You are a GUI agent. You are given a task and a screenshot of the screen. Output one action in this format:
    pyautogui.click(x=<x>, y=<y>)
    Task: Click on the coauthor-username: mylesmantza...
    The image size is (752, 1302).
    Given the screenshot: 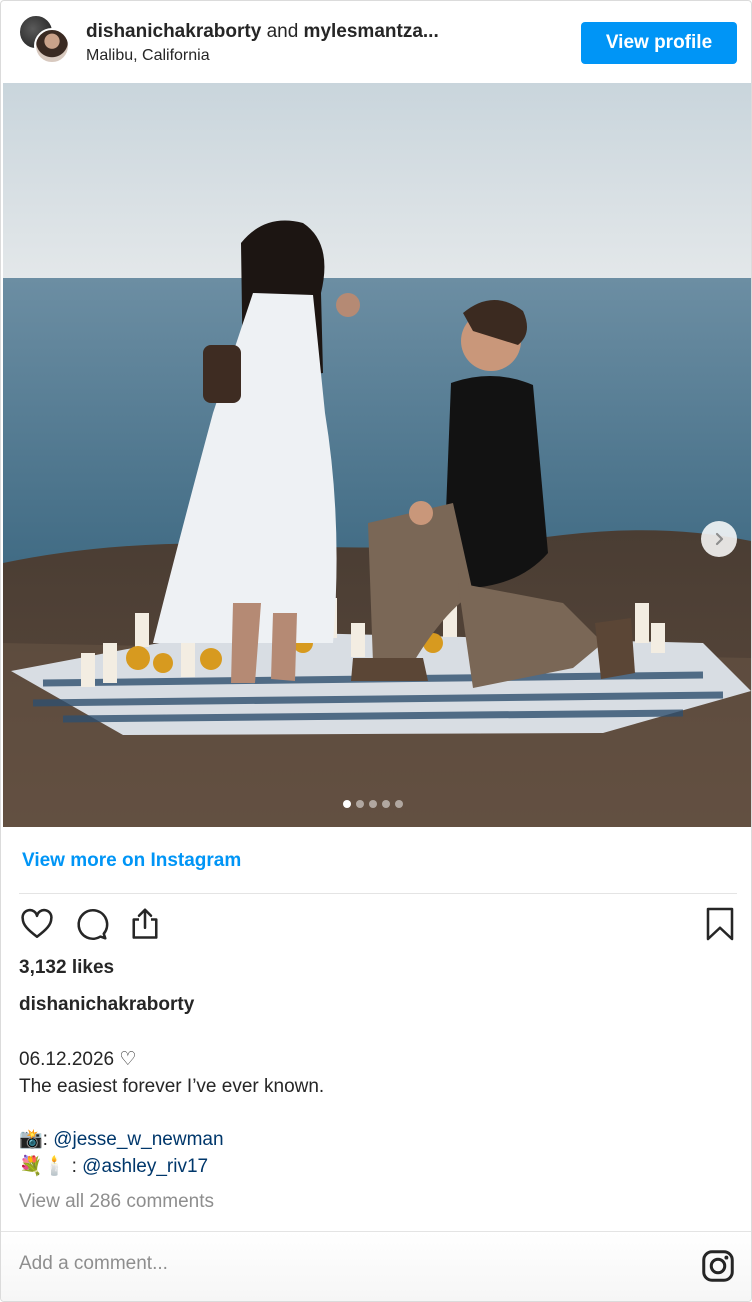 What is the action you would take?
    pyautogui.click(x=371, y=31)
    